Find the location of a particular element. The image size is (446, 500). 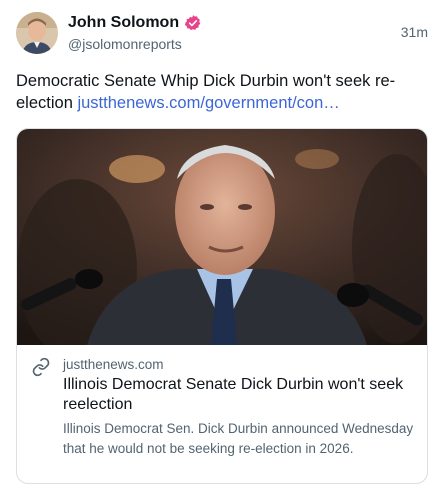

post-timestamp: 31m is located at coordinates (414, 32).